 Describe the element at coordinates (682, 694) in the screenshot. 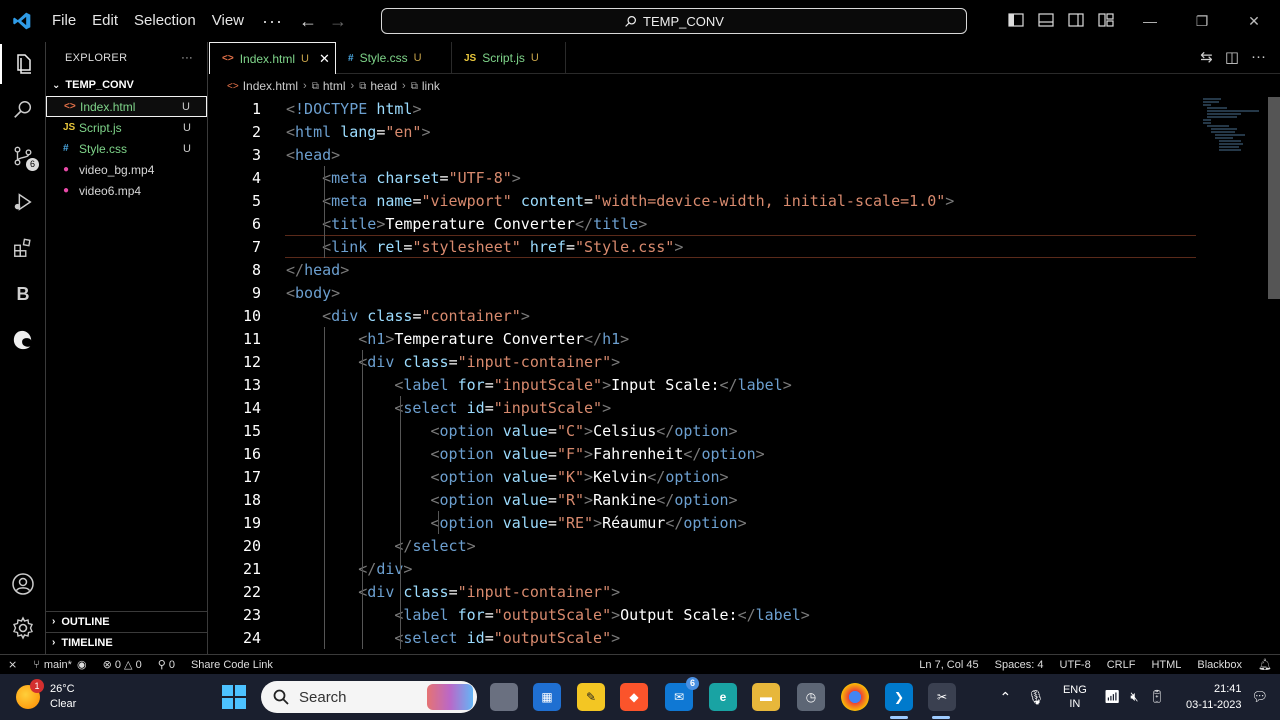

I see `mail-icon: ✉ 6` at that location.